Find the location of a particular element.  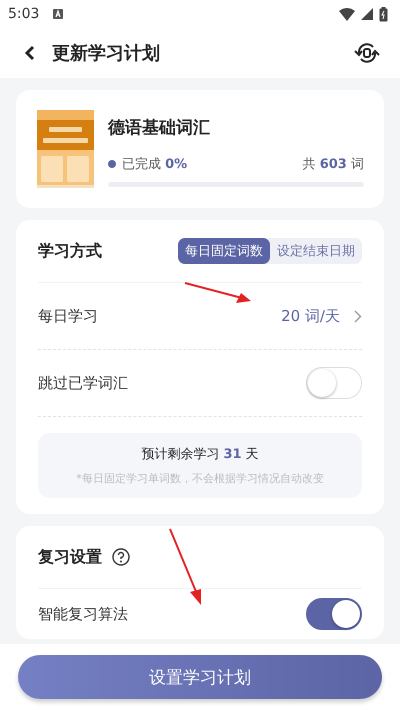

setting-label: 每日学习 is located at coordinates (68, 316).